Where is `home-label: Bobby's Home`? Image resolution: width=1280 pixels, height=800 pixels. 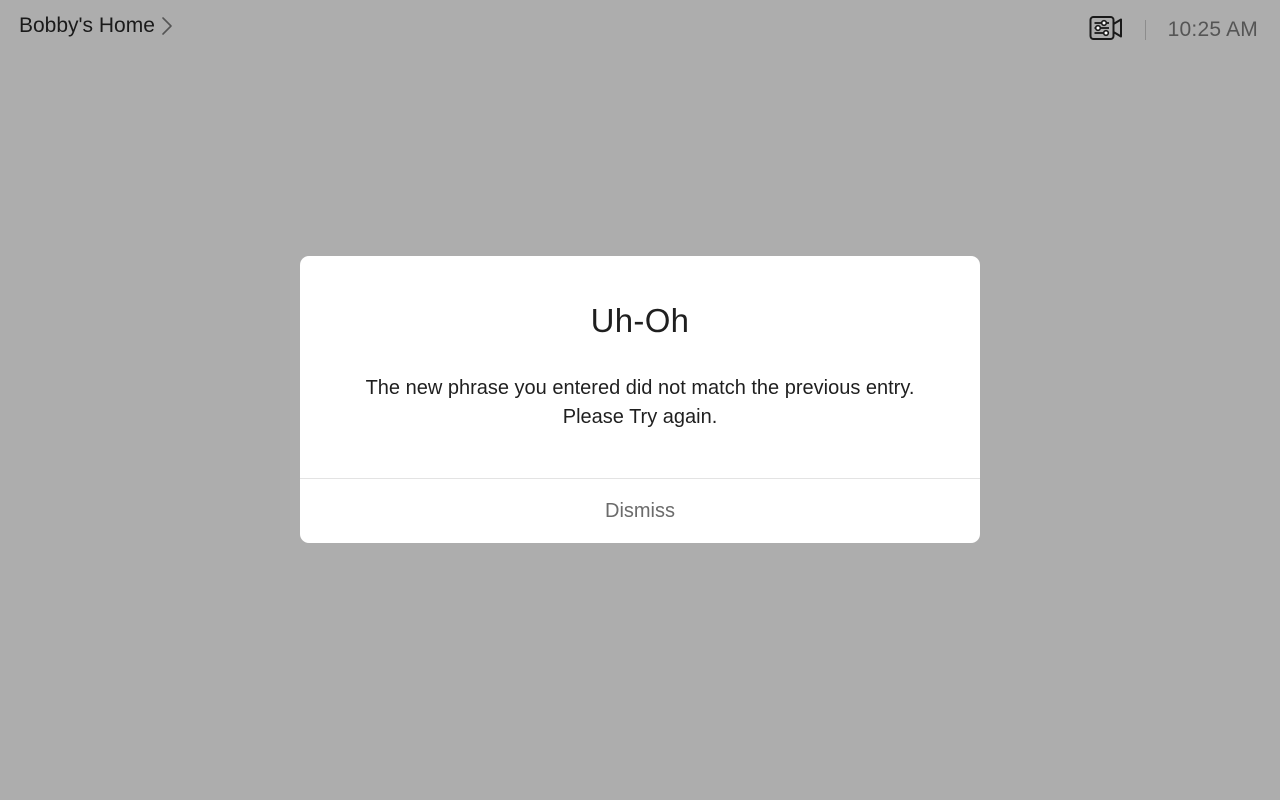 home-label: Bobby's Home is located at coordinates (87, 25).